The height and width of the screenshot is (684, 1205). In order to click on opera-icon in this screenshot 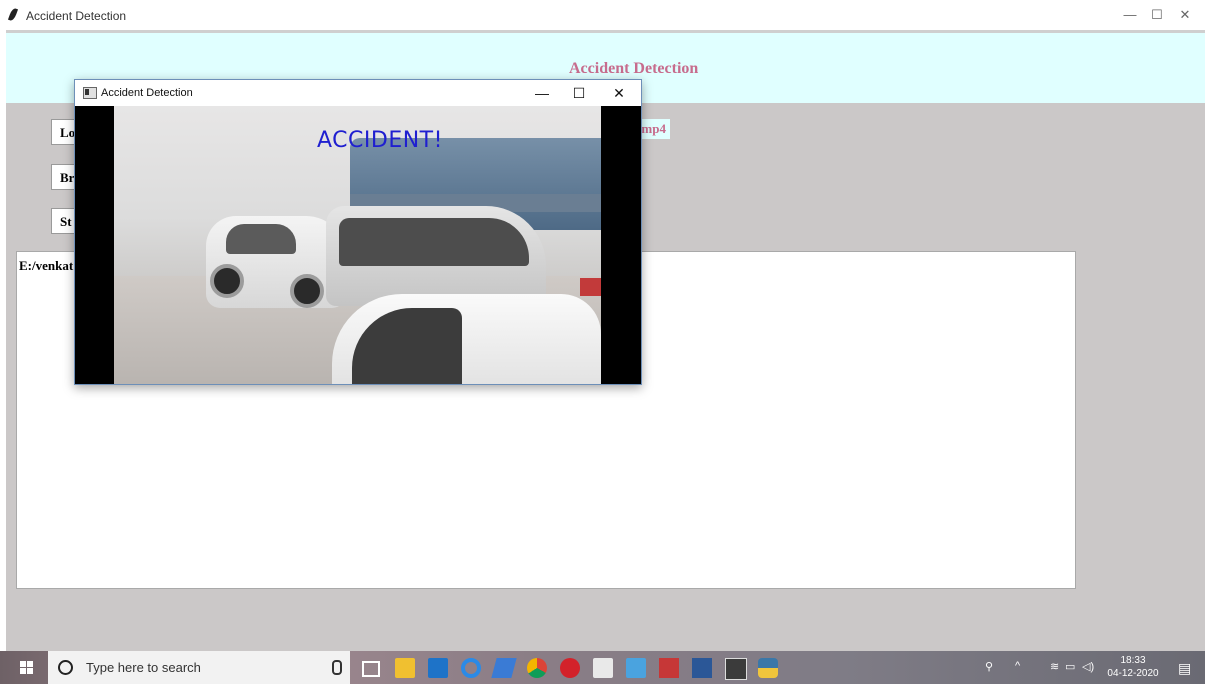, I will do `click(570, 668)`.